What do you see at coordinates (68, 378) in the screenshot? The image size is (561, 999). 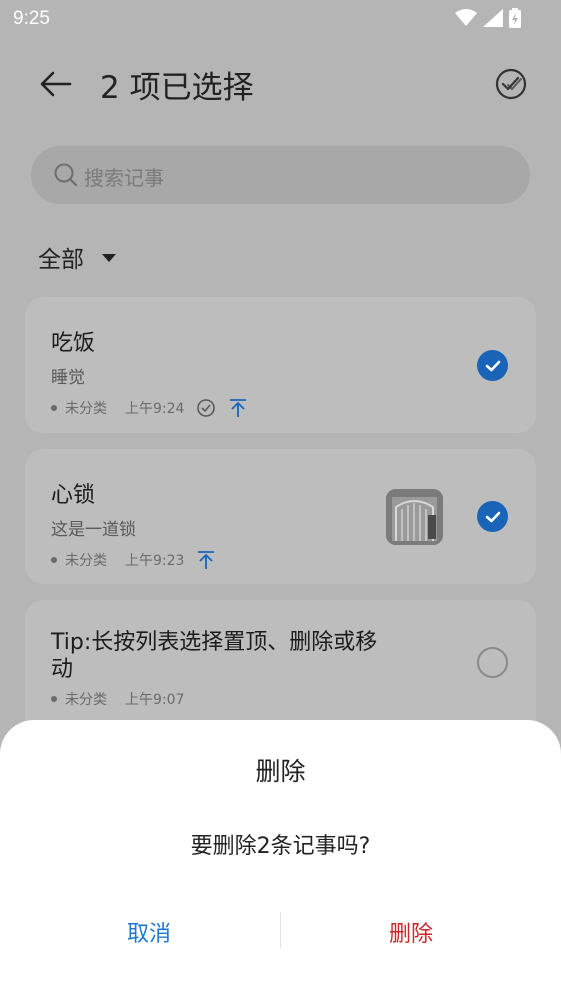 I see `note-body: 睡觉` at bounding box center [68, 378].